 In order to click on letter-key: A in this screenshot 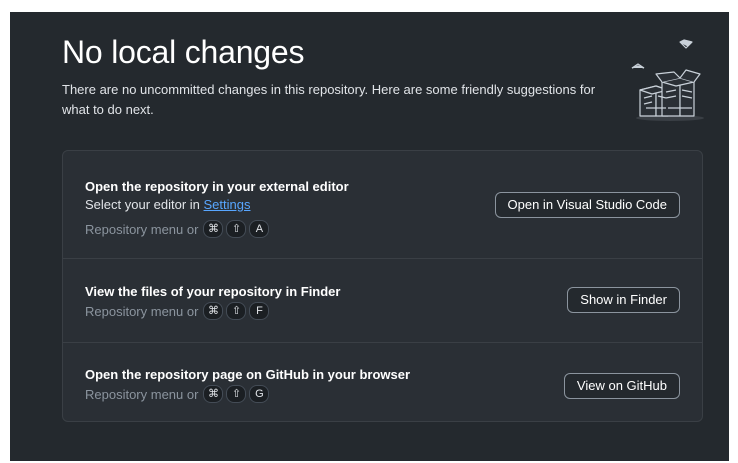, I will do `click(259, 229)`.